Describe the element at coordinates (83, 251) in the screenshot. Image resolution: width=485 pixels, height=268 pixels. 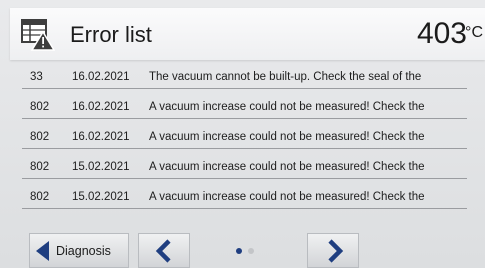
I see `diagnosis-label: Diagnosis` at that location.